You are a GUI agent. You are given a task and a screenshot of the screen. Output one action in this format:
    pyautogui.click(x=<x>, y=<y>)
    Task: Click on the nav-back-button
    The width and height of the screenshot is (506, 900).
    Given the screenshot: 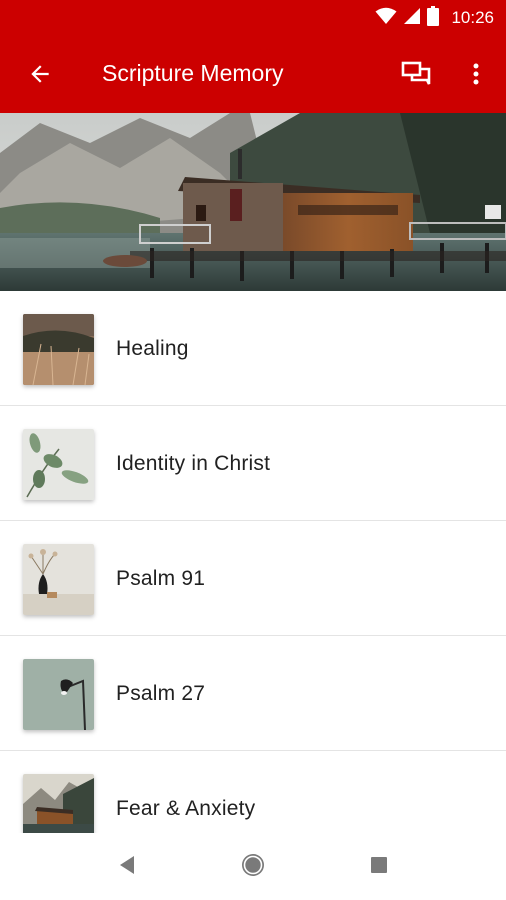 What is the action you would take?
    pyautogui.click(x=127, y=867)
    